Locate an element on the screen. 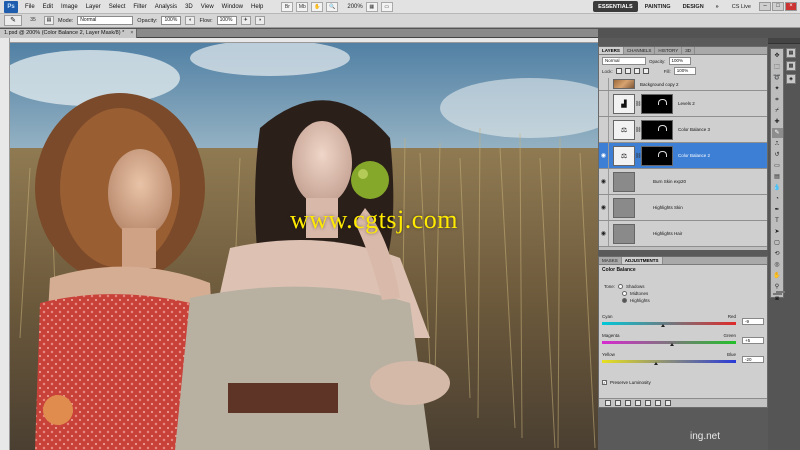 The height and width of the screenshot is (450, 800). close-icon: × is located at coordinates (791, 6).